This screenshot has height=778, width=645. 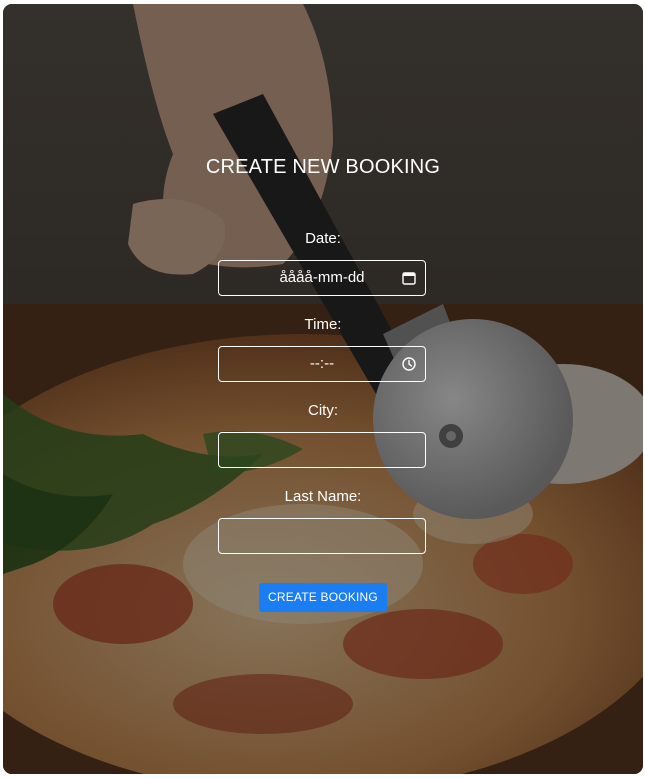 I want to click on date-input: åååå-mm-dd, so click(x=322, y=278).